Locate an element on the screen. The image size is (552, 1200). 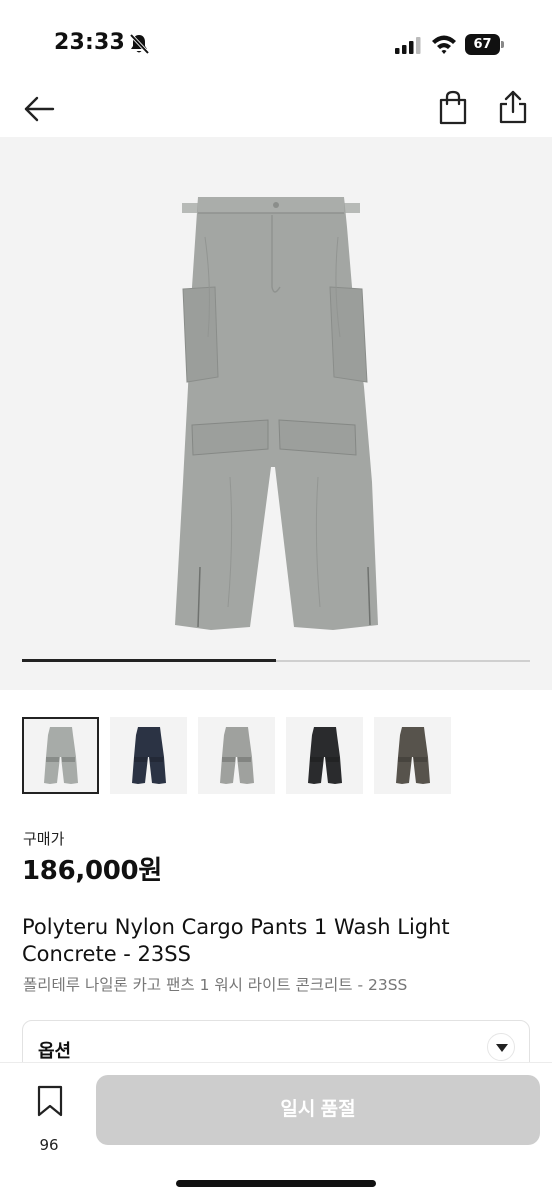
option-dropdown-toggle is located at coordinates (501, 1047).